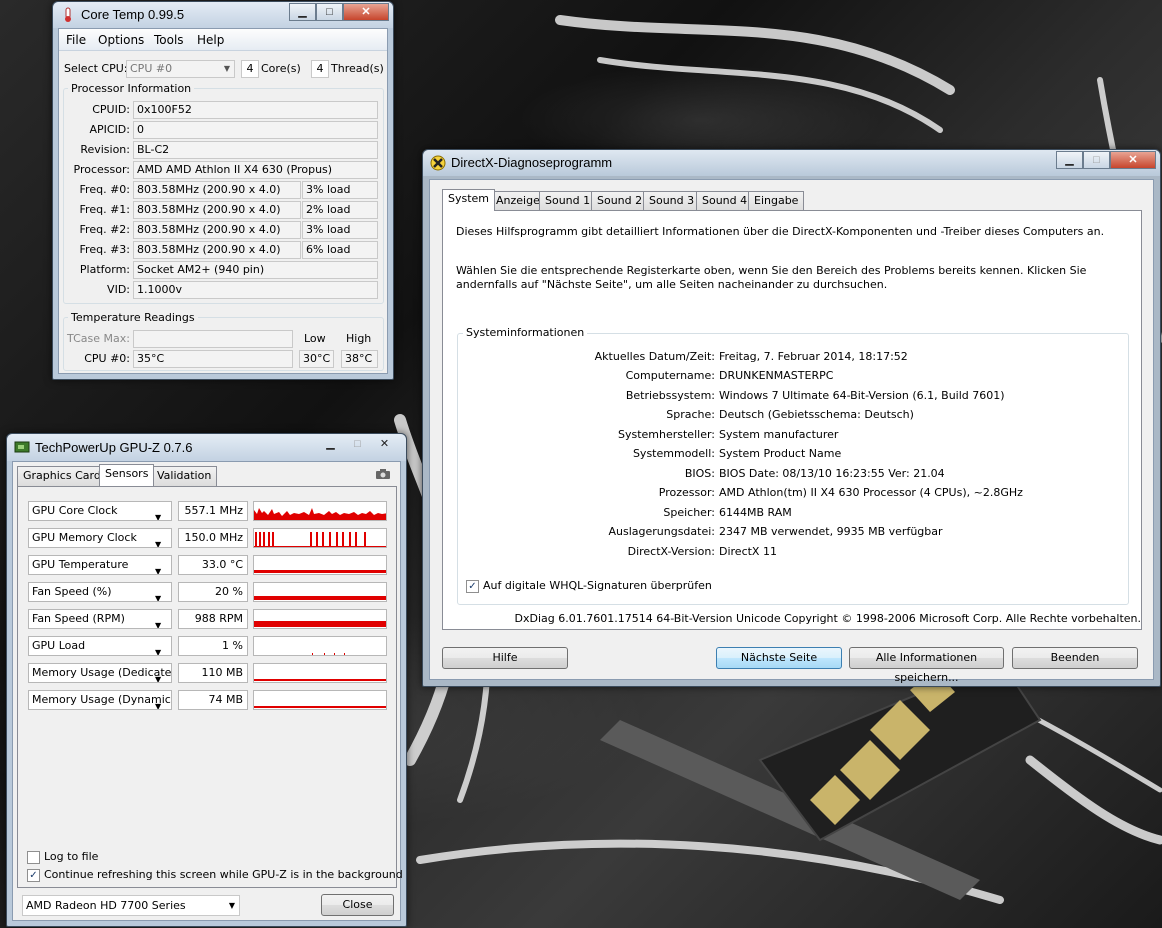 This screenshot has width=1162, height=928. Describe the element at coordinates (1075, 658) in the screenshot. I see `exit-button: Beenden` at that location.